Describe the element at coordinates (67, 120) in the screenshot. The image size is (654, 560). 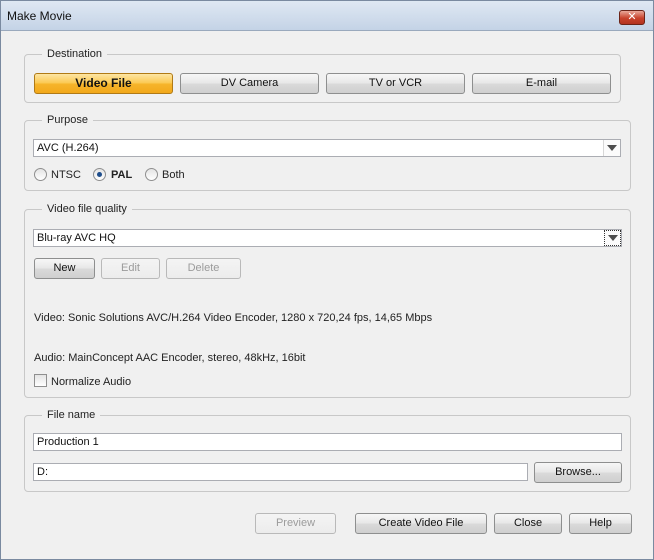
I see `purpose-label: Purpose` at that location.